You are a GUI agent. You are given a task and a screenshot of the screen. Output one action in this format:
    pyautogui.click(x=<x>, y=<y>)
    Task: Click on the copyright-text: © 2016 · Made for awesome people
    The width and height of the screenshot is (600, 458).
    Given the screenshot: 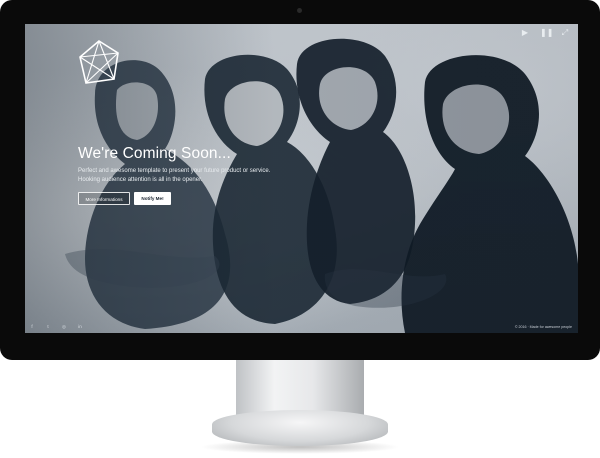 What is the action you would take?
    pyautogui.click(x=543, y=327)
    